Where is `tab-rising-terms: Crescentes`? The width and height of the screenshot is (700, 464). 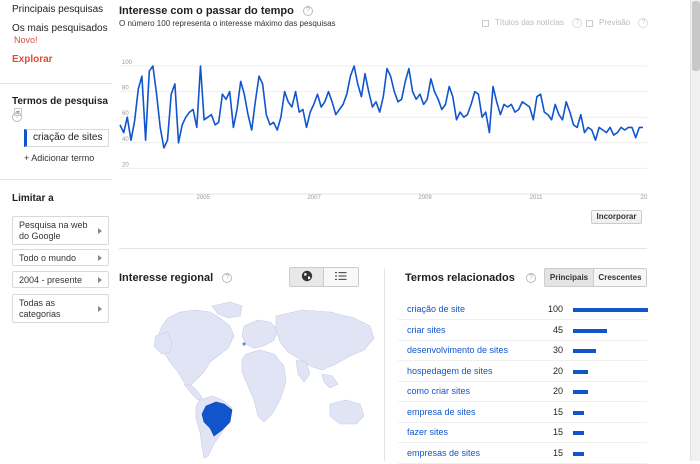 tab-rising-terms: Crescentes is located at coordinates (620, 277).